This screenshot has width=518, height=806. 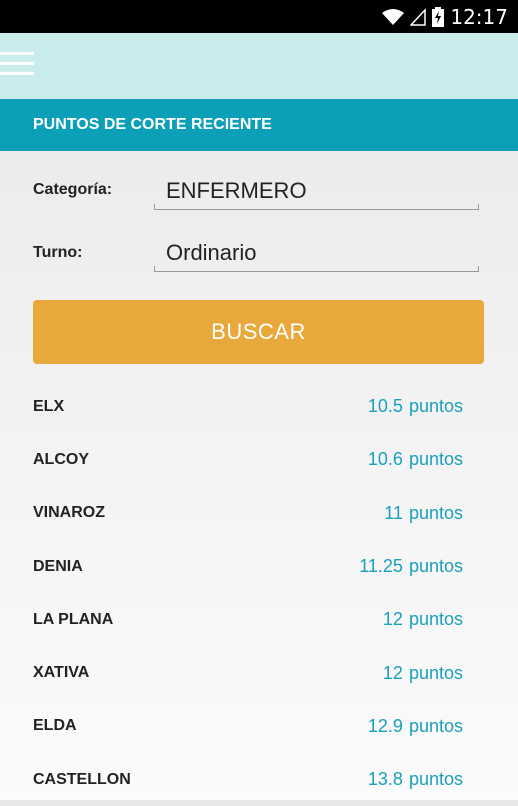 I want to click on city-name: XATIVA, so click(x=61, y=673).